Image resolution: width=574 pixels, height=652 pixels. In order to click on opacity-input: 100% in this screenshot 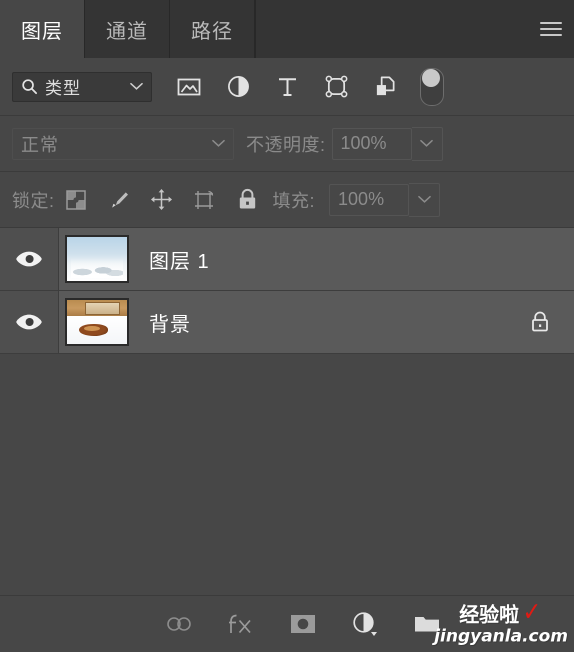, I will do `click(371, 143)`.